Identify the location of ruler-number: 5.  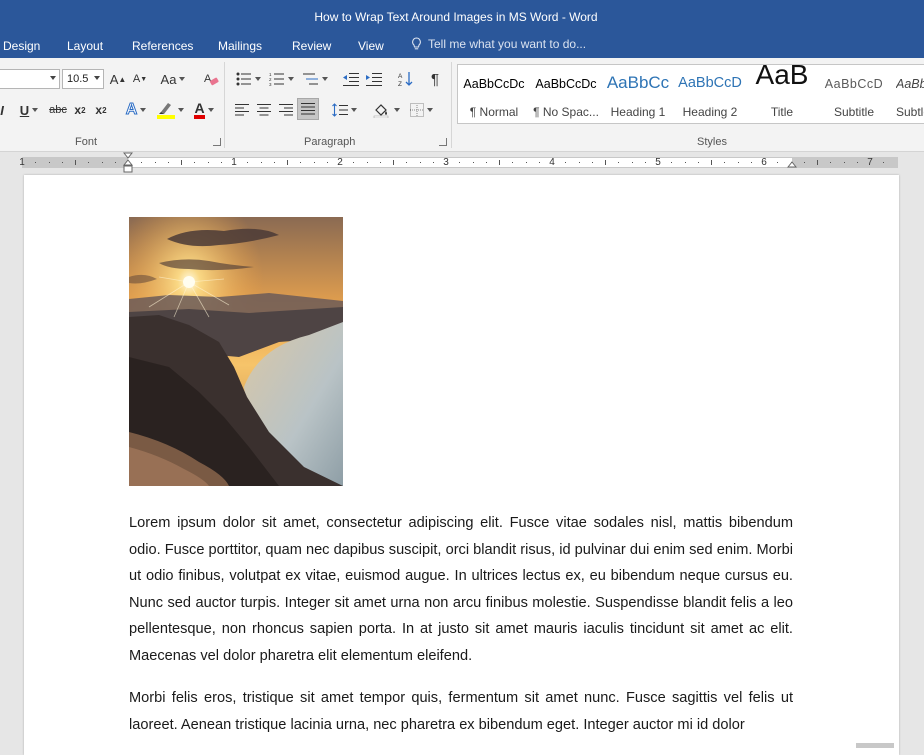
(658, 162).